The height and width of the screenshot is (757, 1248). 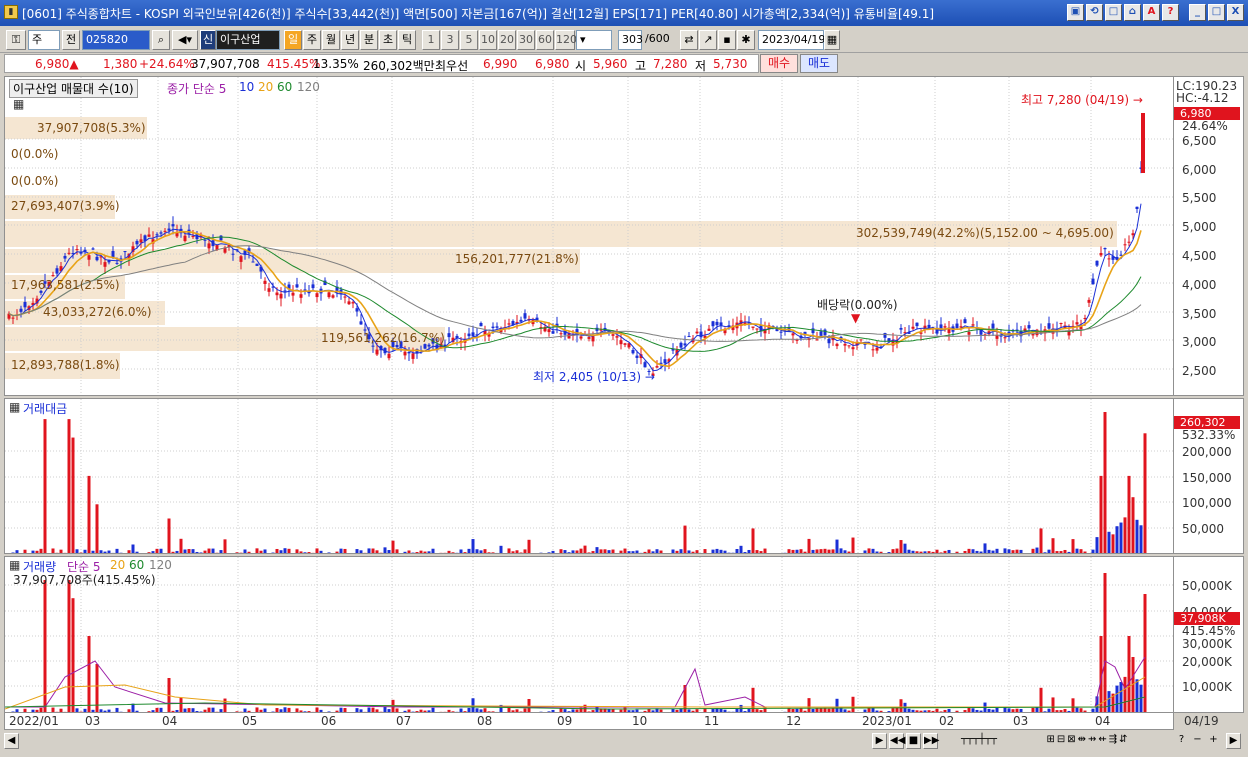 What do you see at coordinates (897, 741) in the screenshot?
I see `rewind-icon: ◀◀` at bounding box center [897, 741].